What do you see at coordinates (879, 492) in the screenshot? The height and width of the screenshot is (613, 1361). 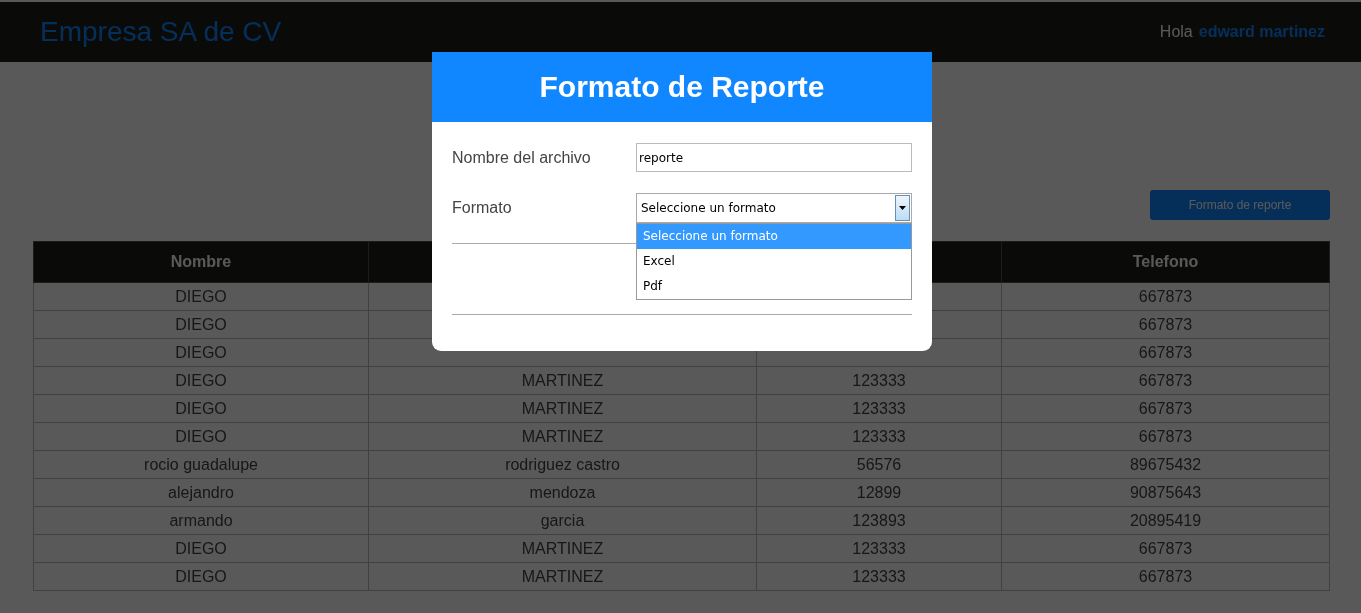 I see `table-cell: 12899` at bounding box center [879, 492].